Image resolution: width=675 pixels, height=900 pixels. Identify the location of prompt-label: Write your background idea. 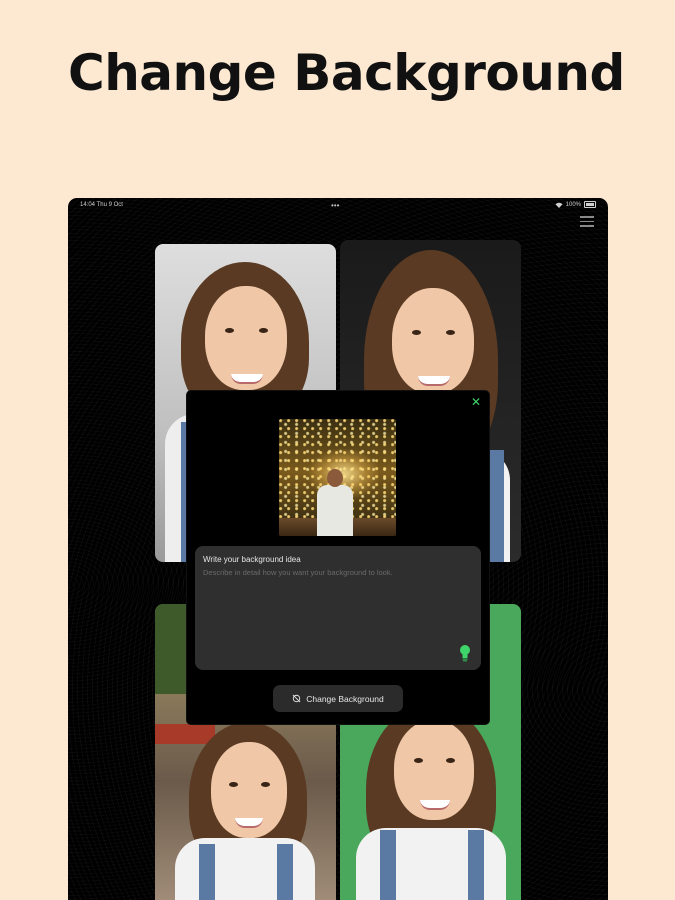
(252, 559).